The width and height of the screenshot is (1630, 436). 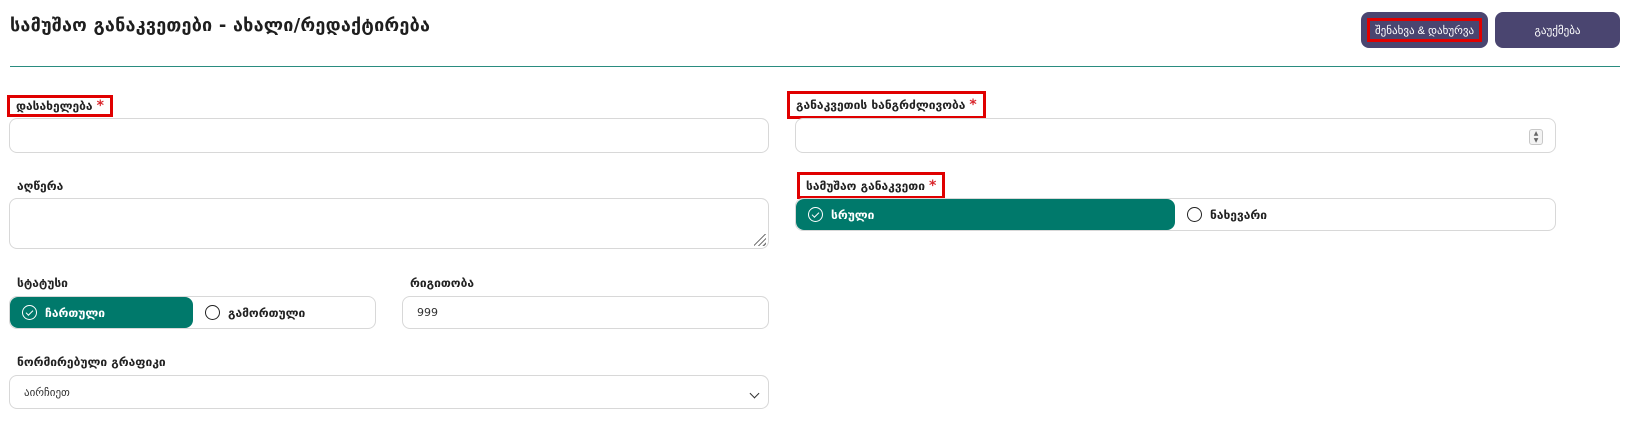 I want to click on highlight-box, so click(x=1424, y=30).